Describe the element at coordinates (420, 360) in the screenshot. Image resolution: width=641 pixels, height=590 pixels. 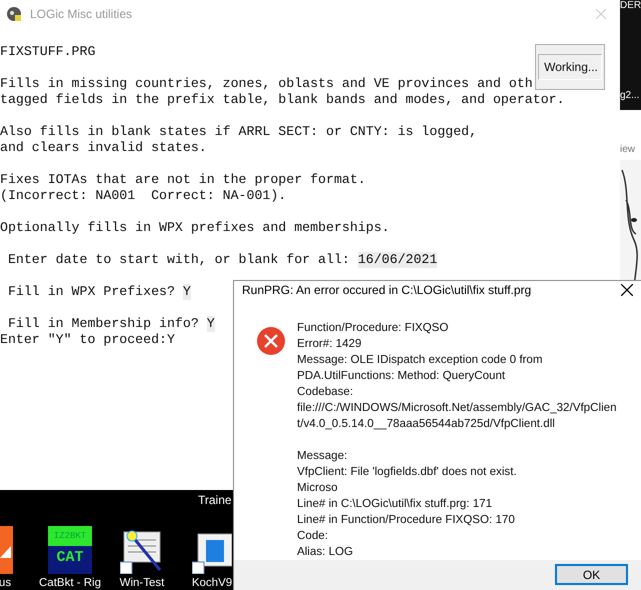
I see `error-message-line: Message: OLE IDispatch exception code 0 from` at that location.